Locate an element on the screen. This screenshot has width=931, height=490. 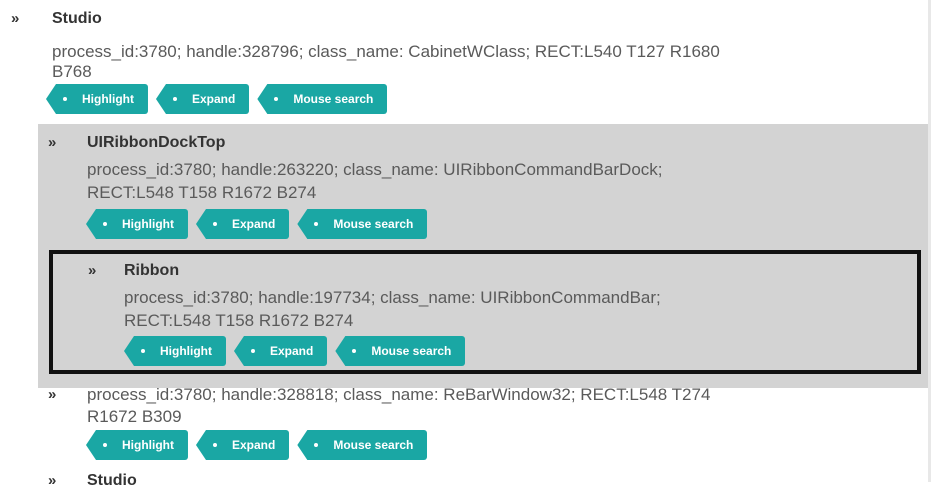
node-title: UIRibbonDockTop is located at coordinates (156, 142).